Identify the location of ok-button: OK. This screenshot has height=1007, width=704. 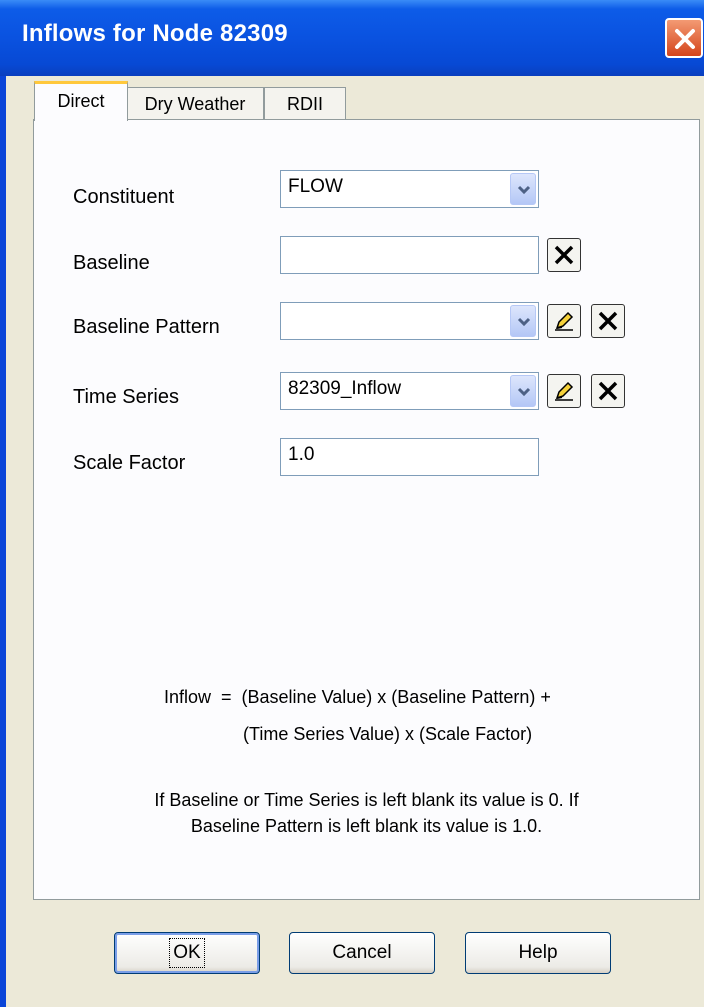
(187, 953).